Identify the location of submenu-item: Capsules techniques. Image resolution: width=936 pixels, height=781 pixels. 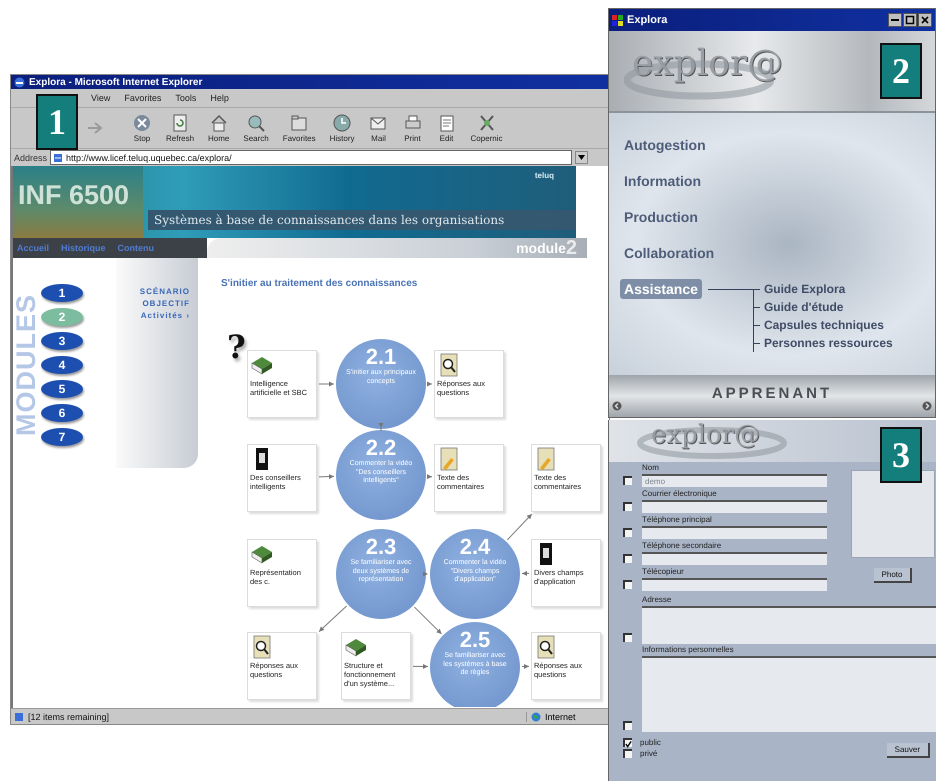
(824, 325).